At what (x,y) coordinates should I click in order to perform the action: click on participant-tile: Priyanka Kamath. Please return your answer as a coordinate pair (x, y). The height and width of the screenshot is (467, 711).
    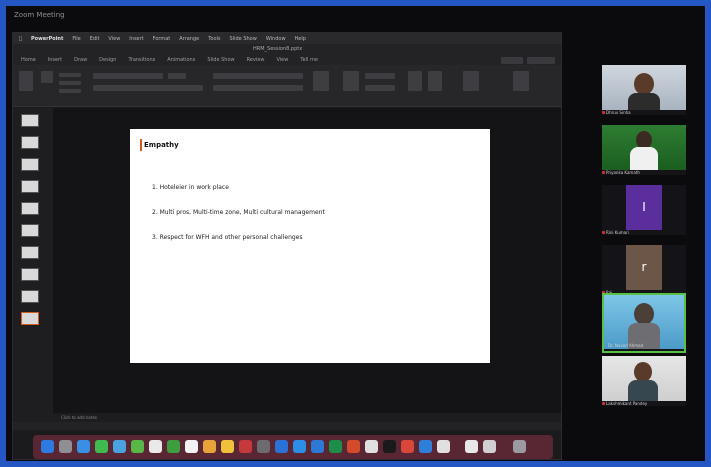
    Looking at the image, I should click on (644, 150).